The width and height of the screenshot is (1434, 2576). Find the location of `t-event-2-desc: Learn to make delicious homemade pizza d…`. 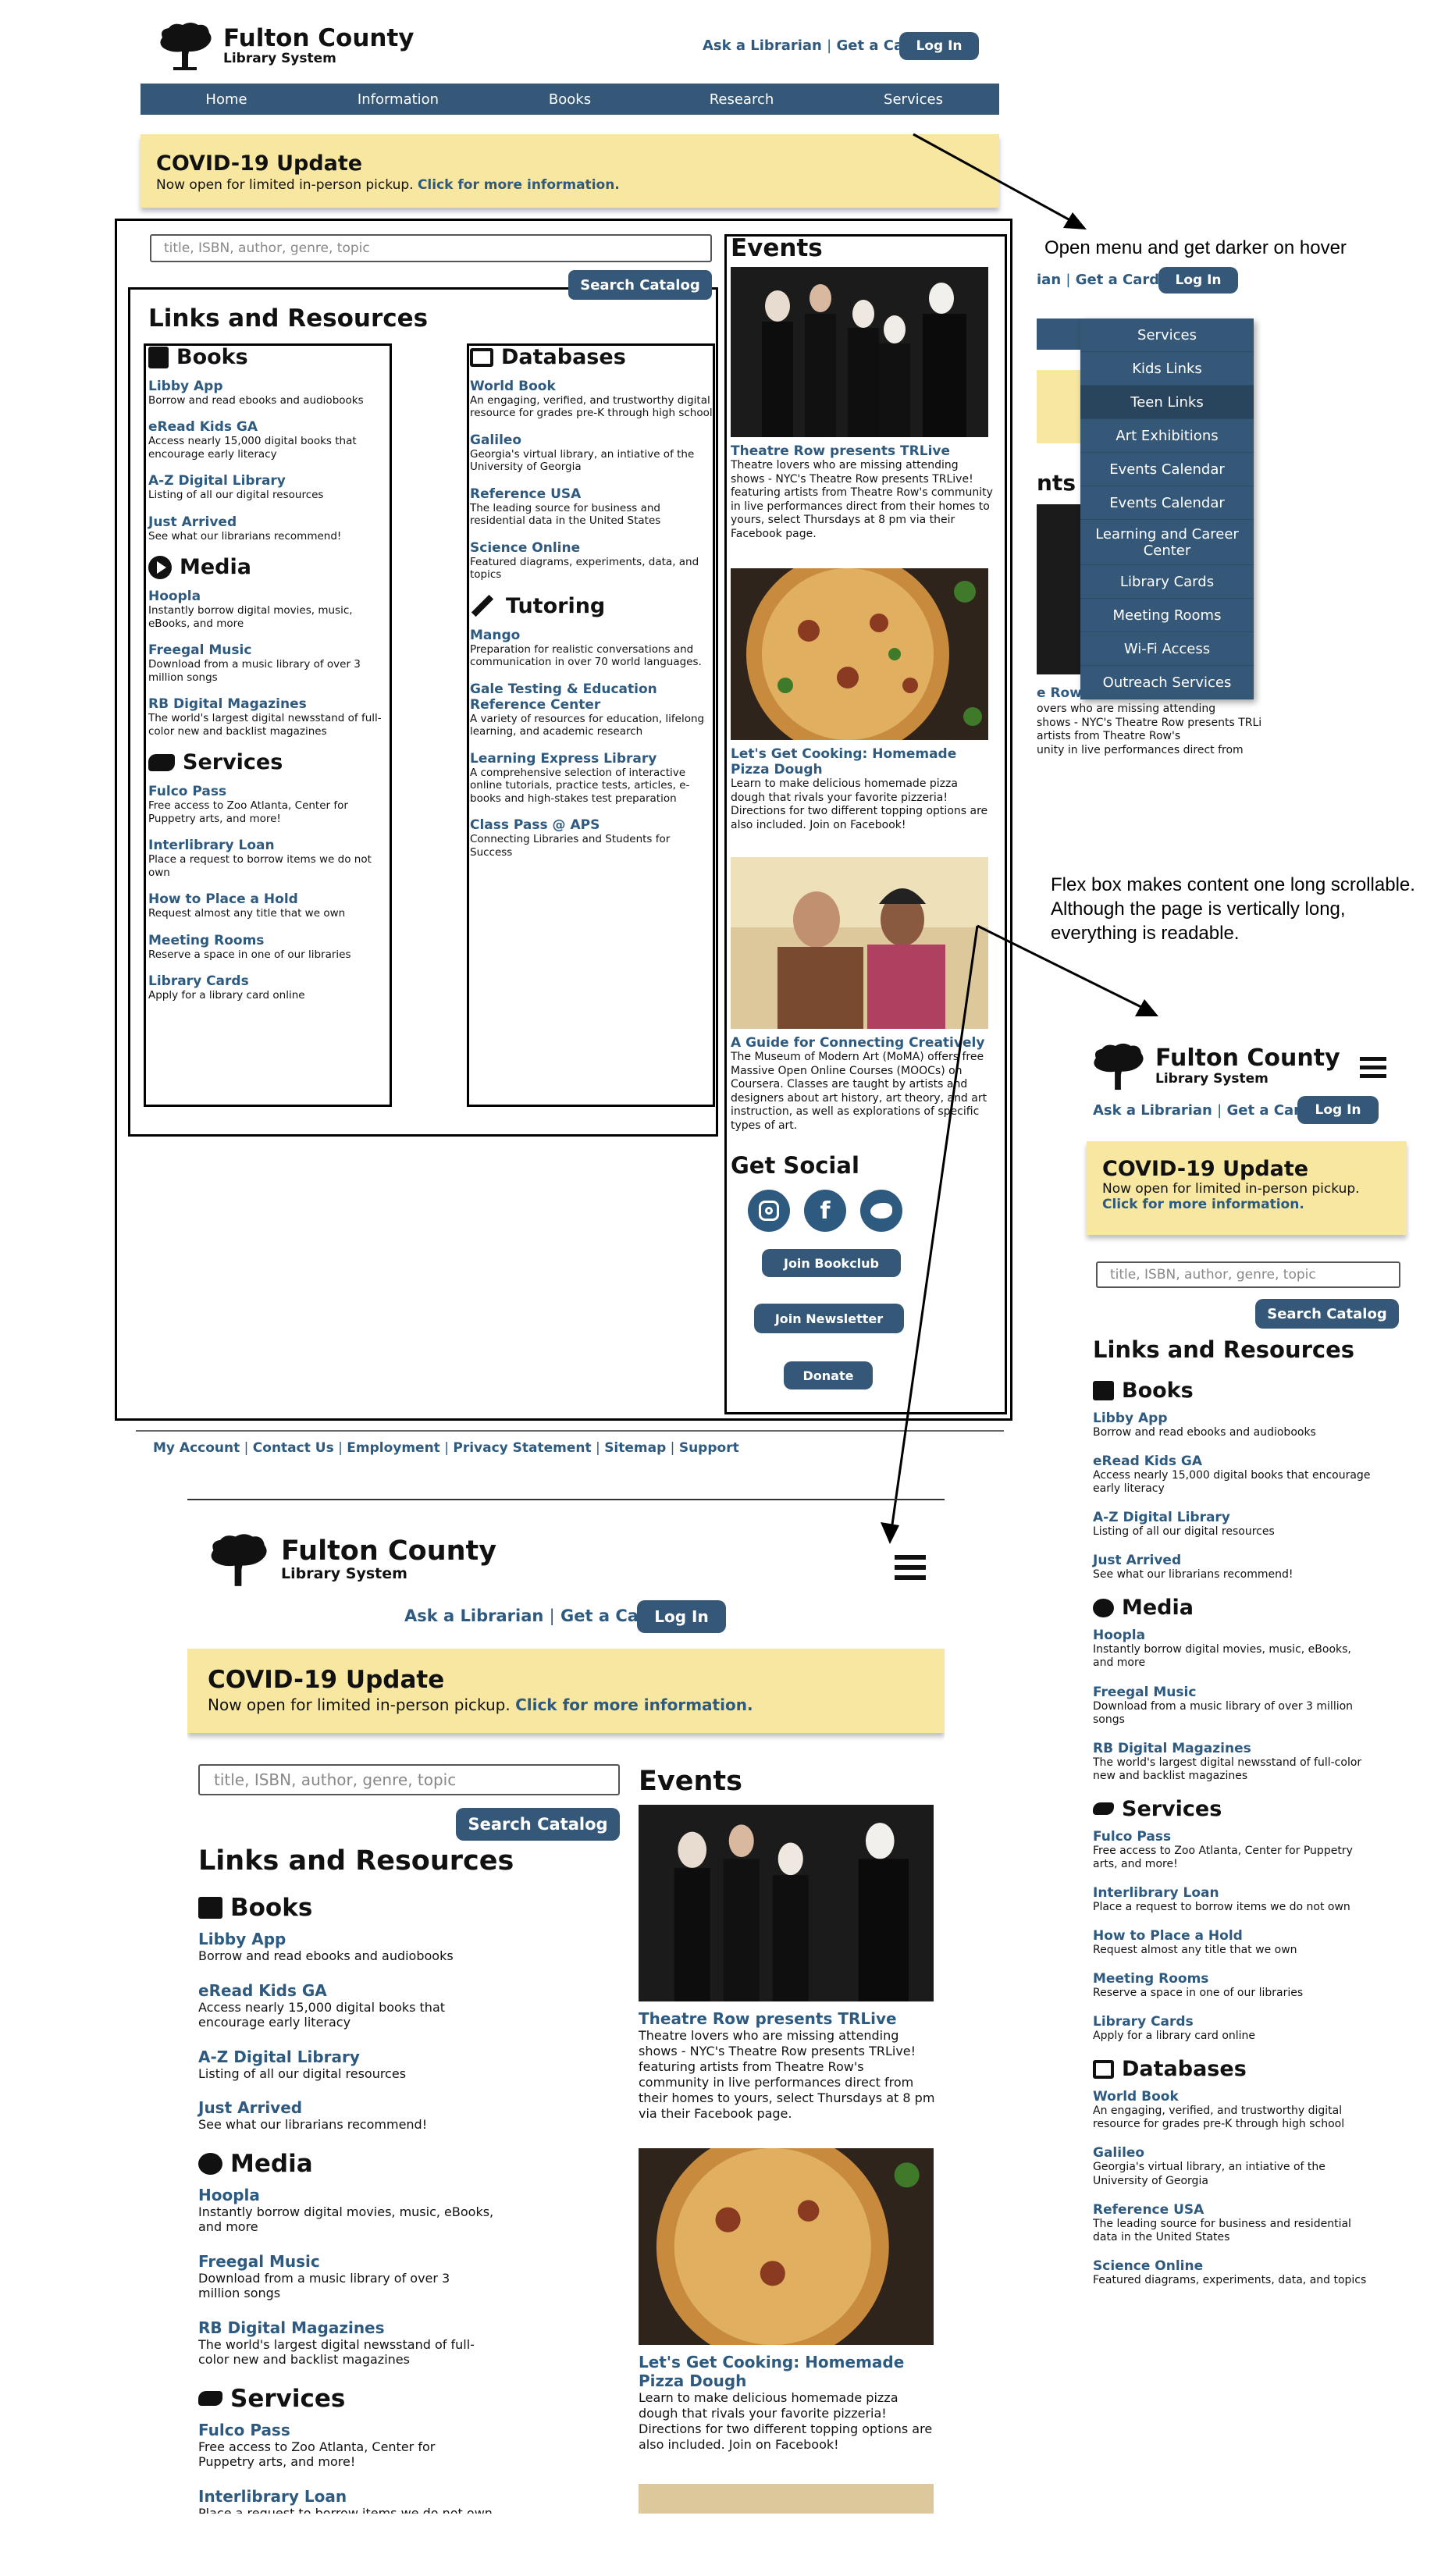

t-event-2-desc: Learn to make delicious homemade pizza d… is located at coordinates (786, 2421).